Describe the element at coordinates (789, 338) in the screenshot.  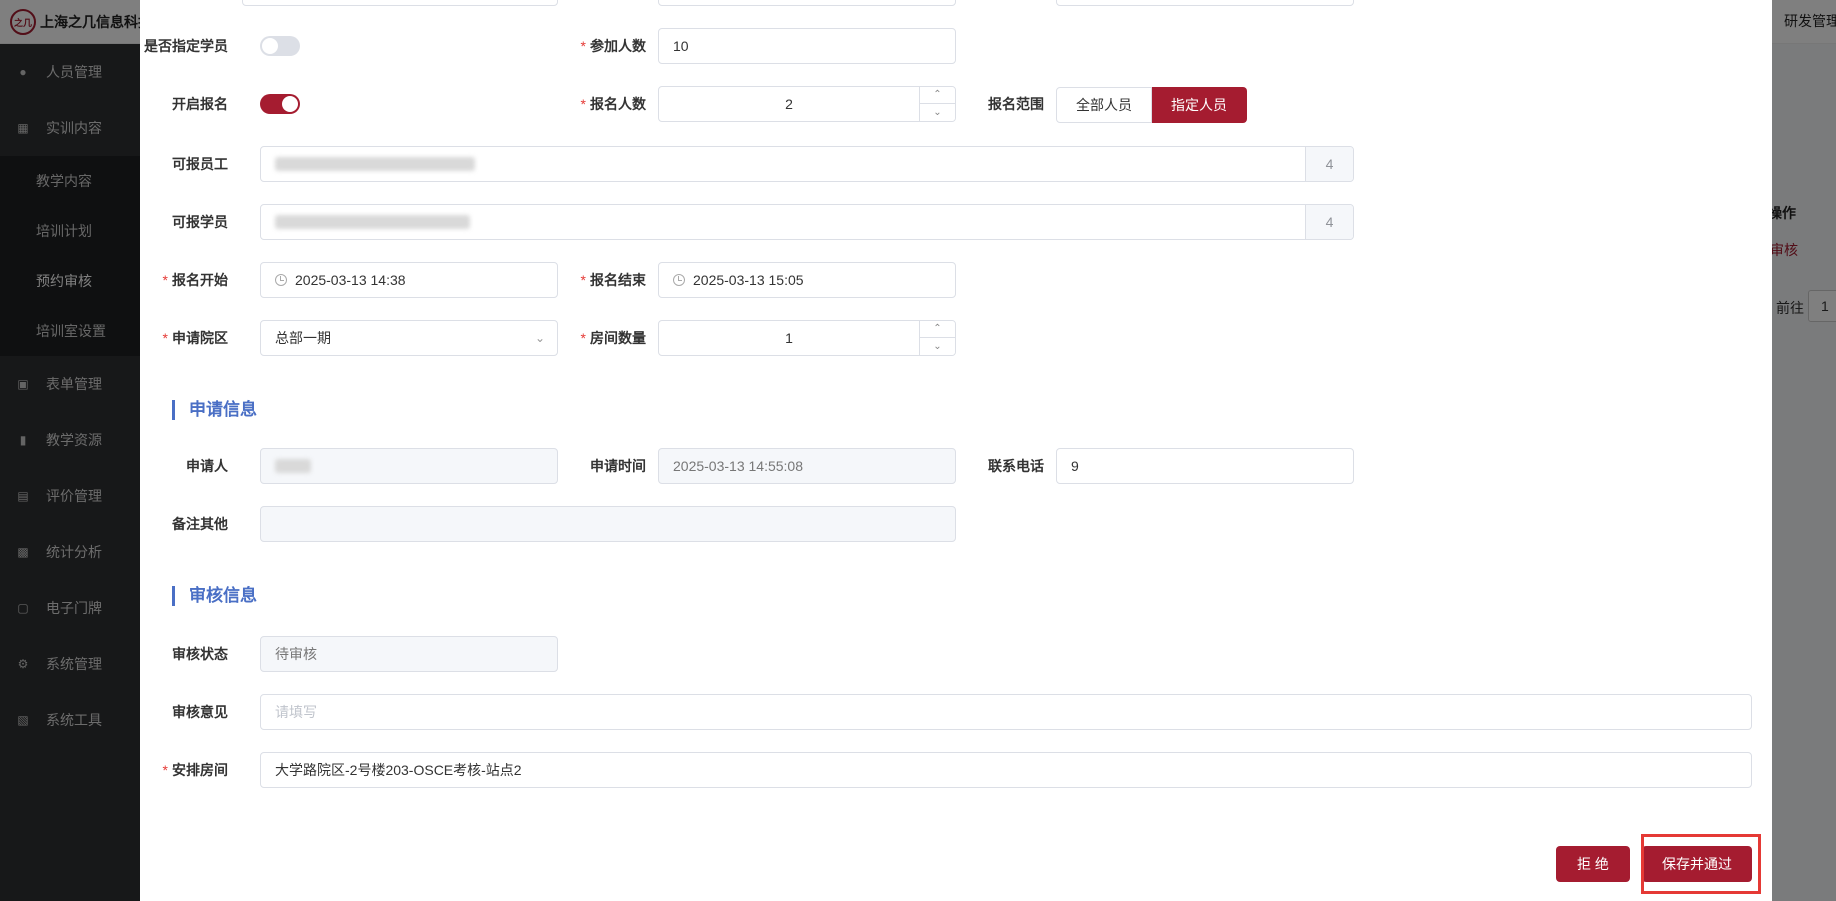
I see `stepper-value: 1` at that location.